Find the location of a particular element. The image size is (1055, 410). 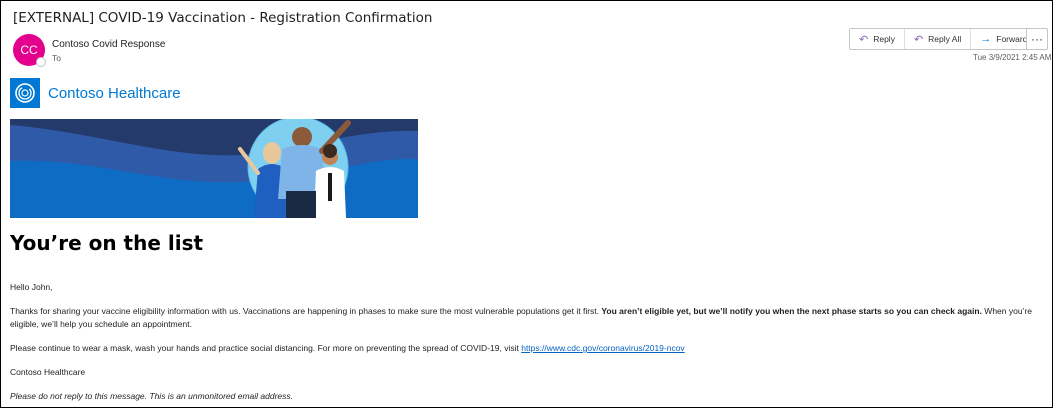

reply-button: ↶ Reply is located at coordinates (877, 39).